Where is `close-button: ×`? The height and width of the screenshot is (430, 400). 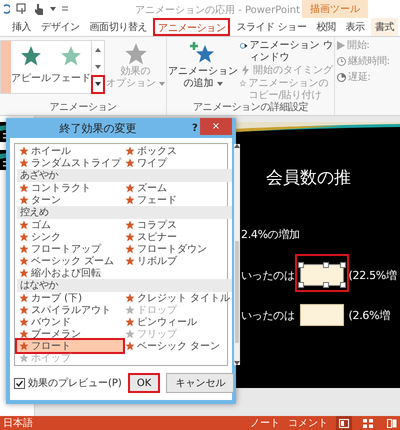
close-button: × is located at coordinates (216, 126).